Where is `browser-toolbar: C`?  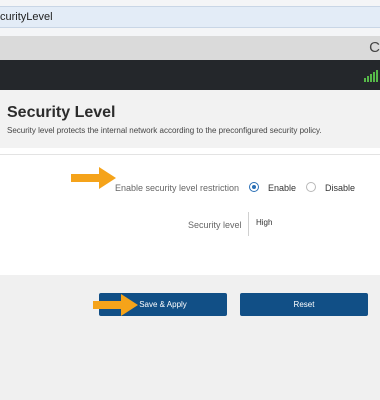 browser-toolbar: C is located at coordinates (190, 48).